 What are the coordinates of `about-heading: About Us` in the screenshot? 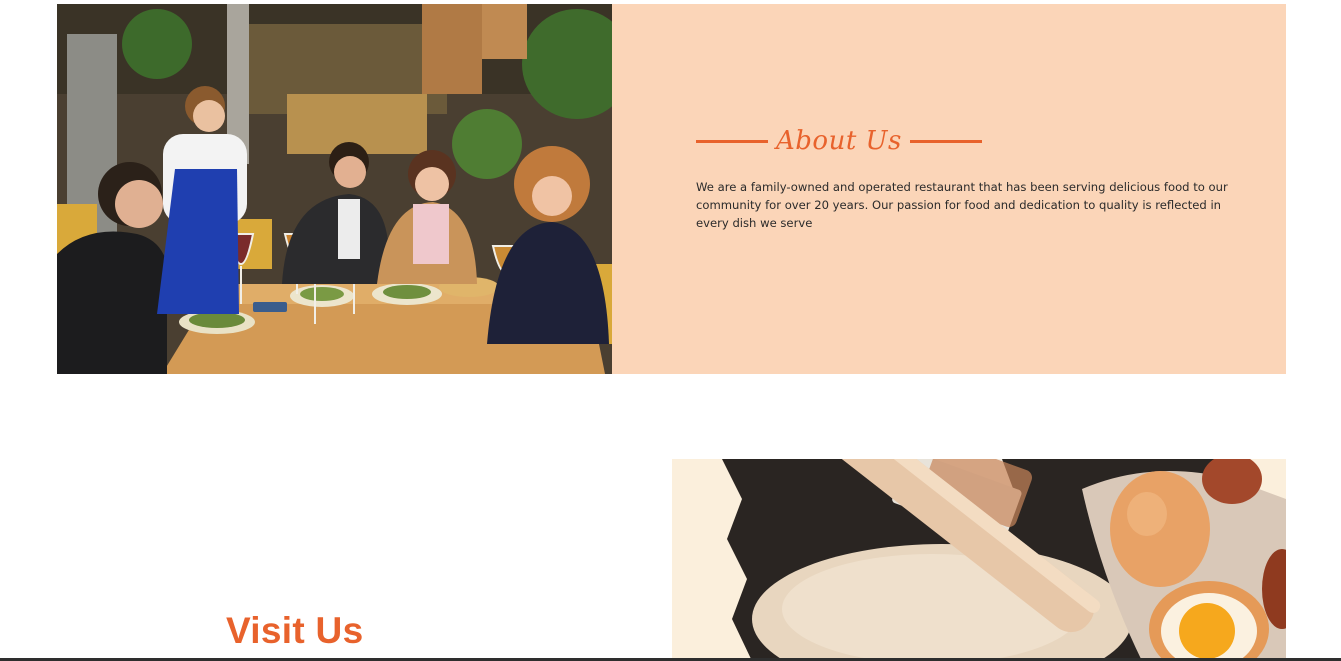 It's located at (839, 141).